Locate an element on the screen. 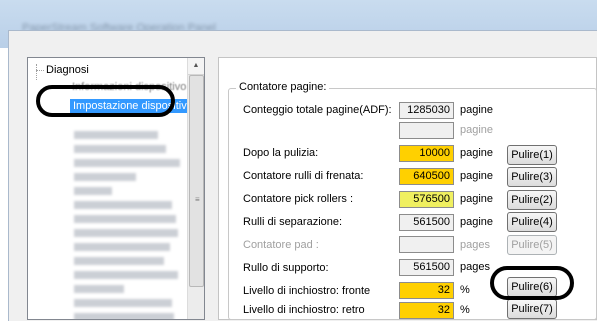 The height and width of the screenshot is (321, 597). scroll-thumb: ≡ is located at coordinates (196, 181).